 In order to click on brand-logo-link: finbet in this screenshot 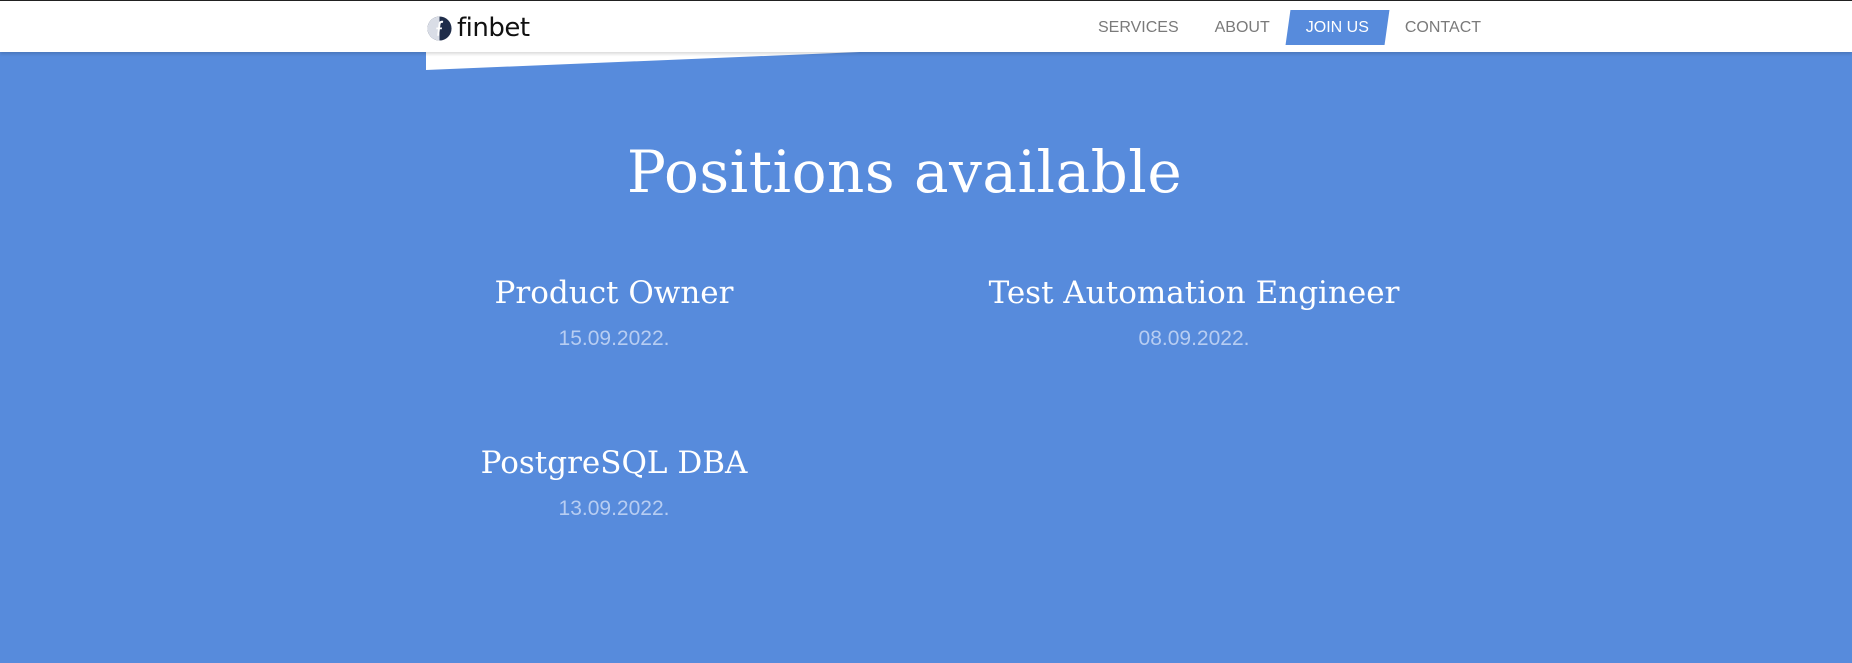, I will do `click(478, 28)`.